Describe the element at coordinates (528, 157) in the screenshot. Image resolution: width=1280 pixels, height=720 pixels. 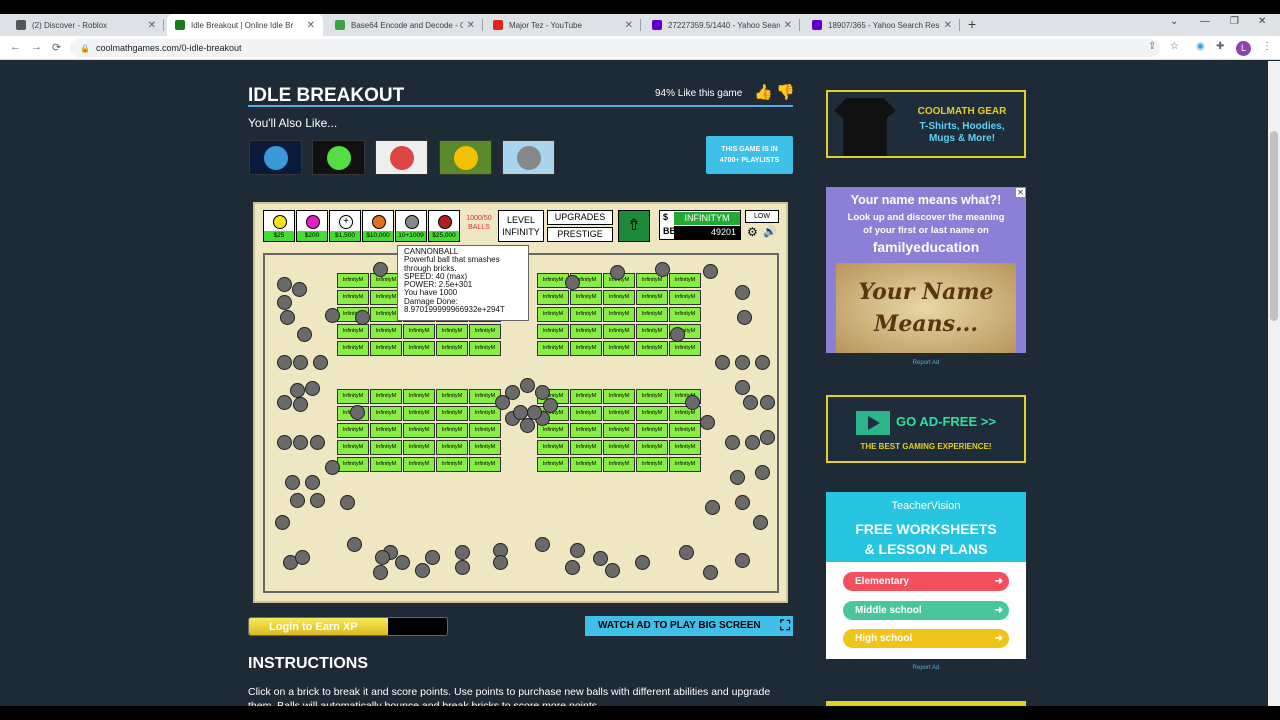
I see `cannon-game-thumbnail` at that location.